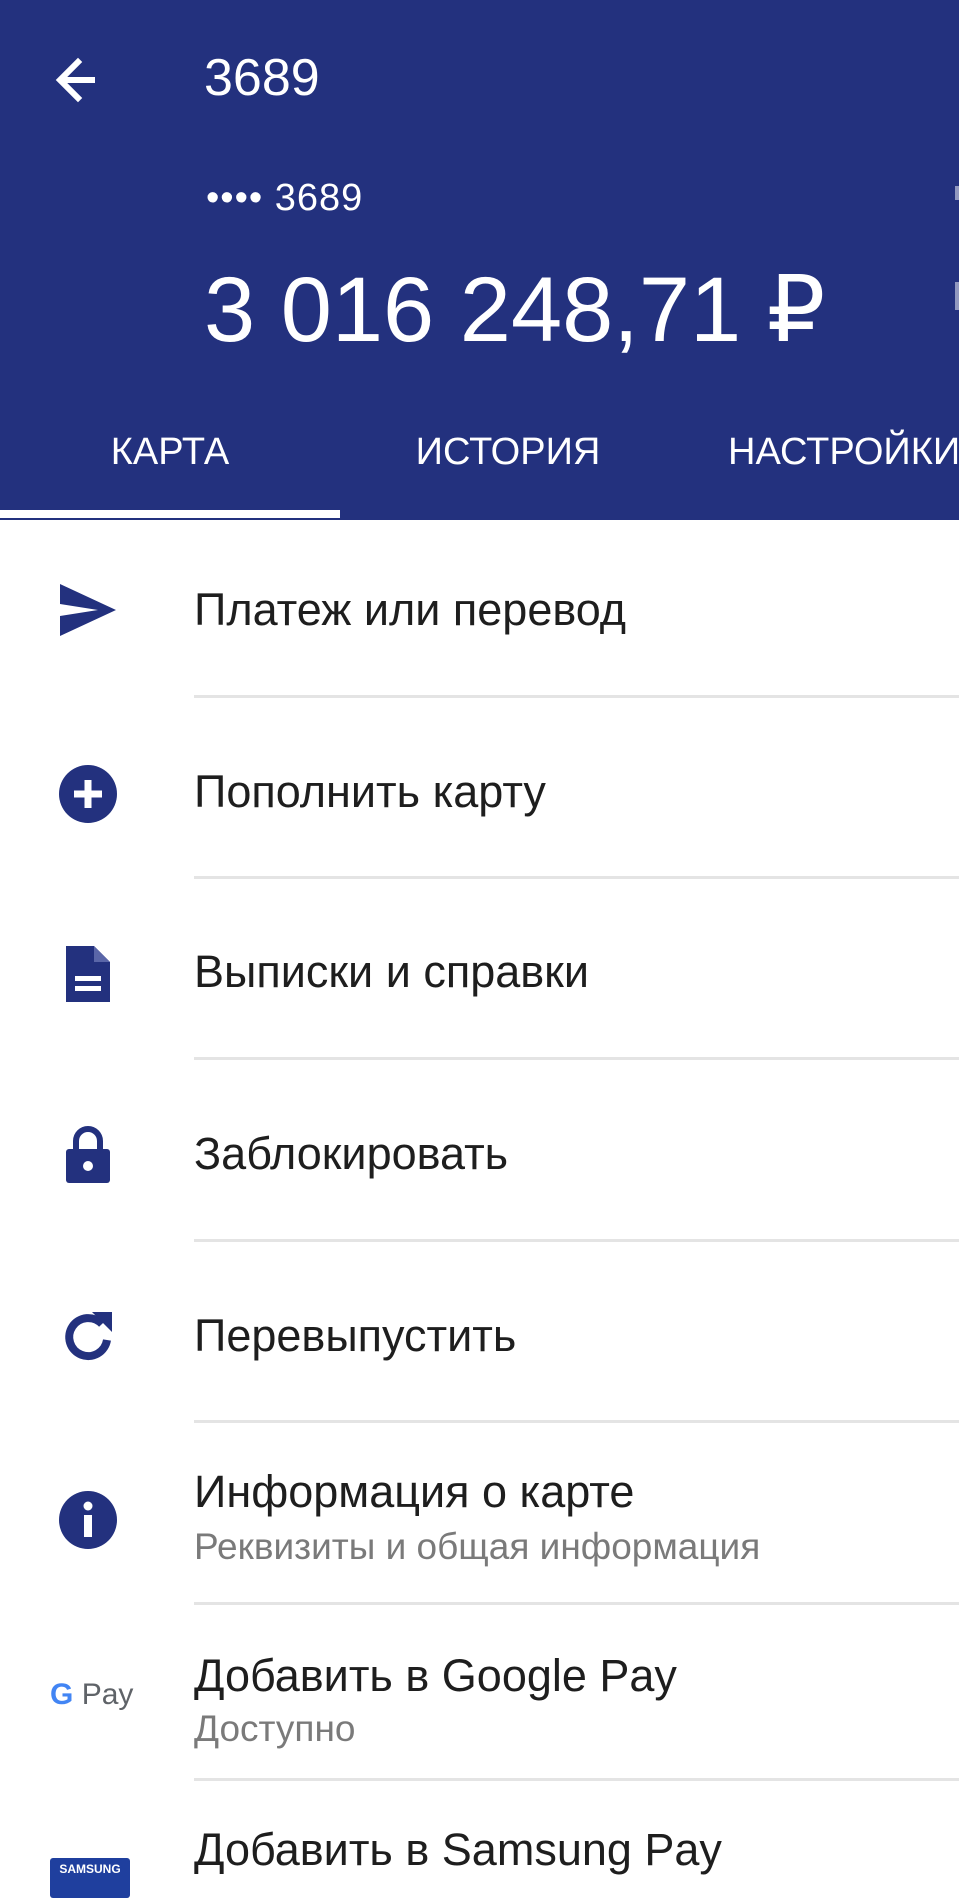 This screenshot has height=1898, width=959. Describe the element at coordinates (370, 791) in the screenshot. I see `menu-item-label: Пополнить карту` at that location.